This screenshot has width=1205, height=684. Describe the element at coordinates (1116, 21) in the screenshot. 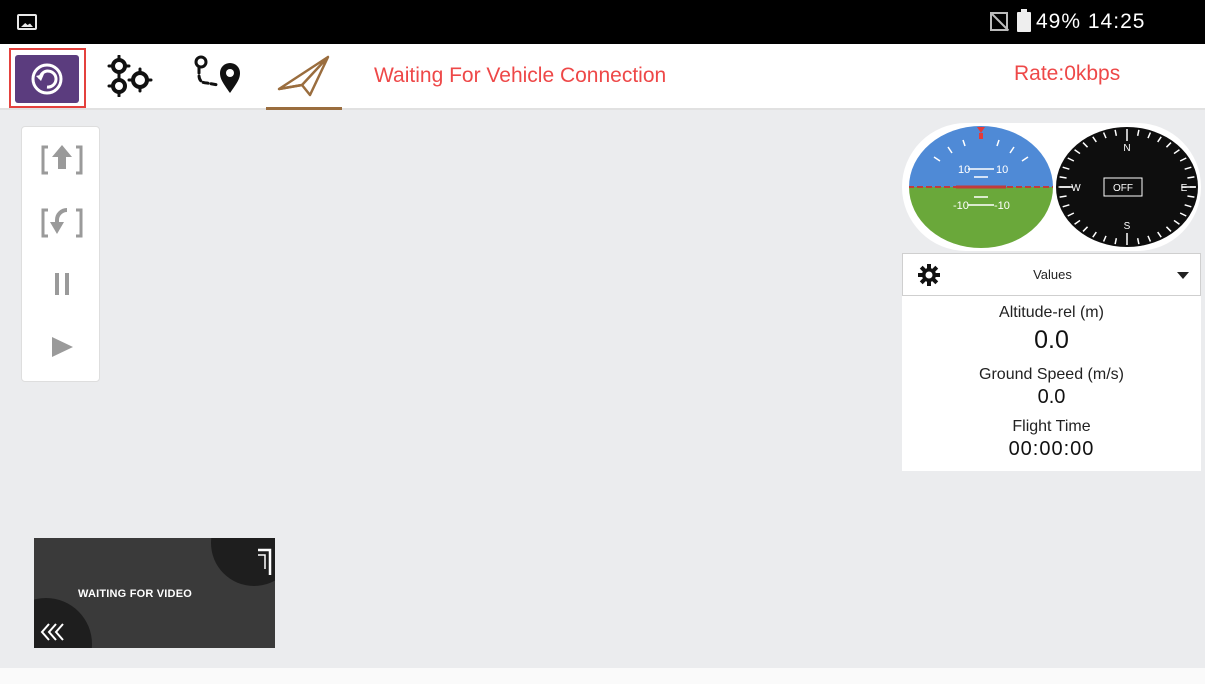

I see `clock: 14:25` at that location.